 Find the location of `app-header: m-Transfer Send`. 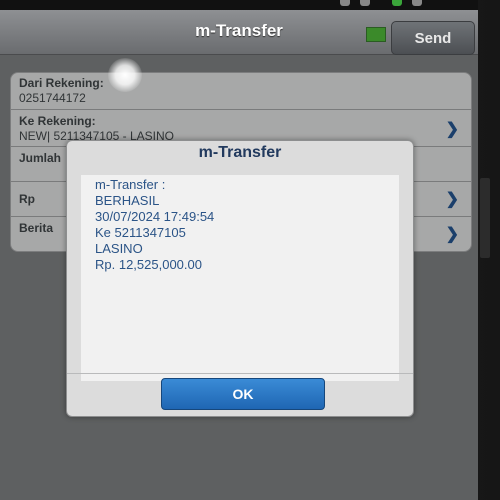

app-header: m-Transfer Send is located at coordinates (239, 32).